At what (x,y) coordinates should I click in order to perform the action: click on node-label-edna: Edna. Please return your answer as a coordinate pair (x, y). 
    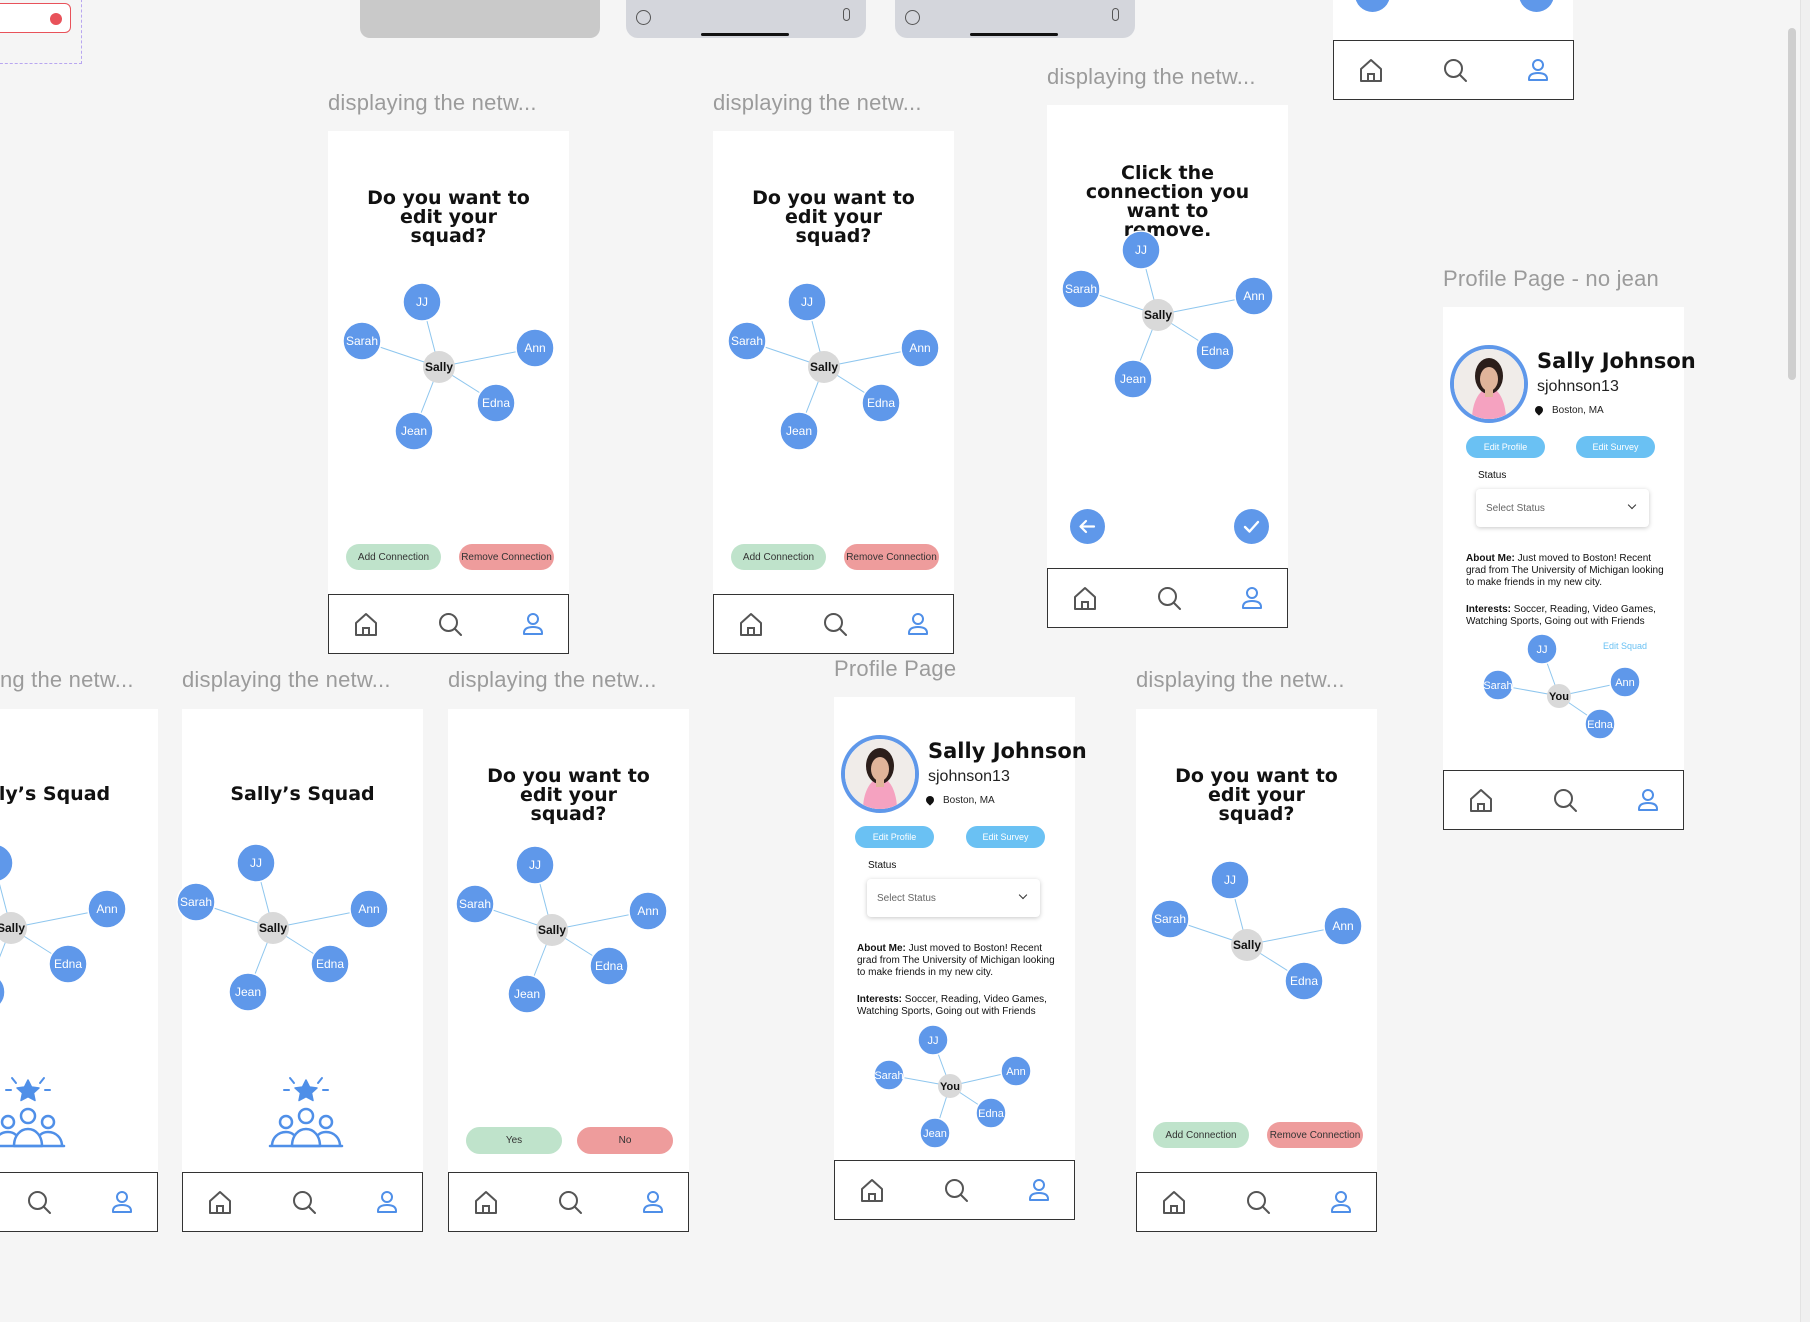
    Looking at the image, I should click on (330, 964).